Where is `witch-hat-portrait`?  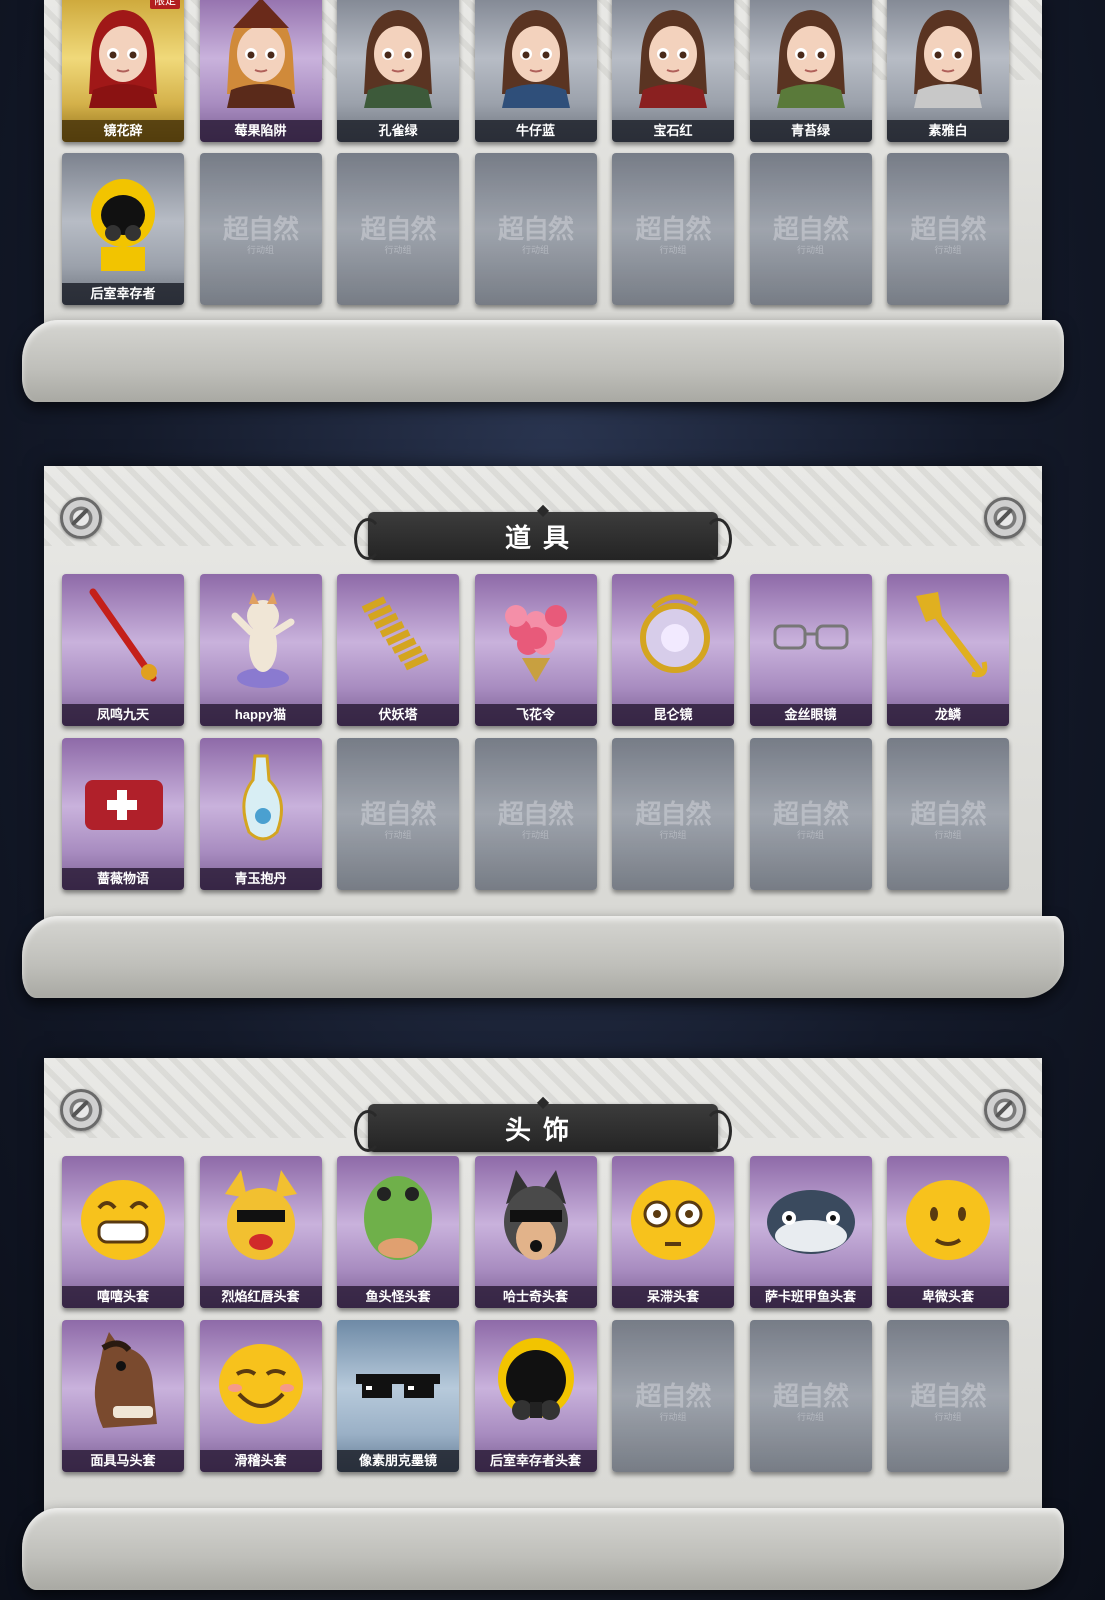
witch-hat-portrait is located at coordinates (261, 54).